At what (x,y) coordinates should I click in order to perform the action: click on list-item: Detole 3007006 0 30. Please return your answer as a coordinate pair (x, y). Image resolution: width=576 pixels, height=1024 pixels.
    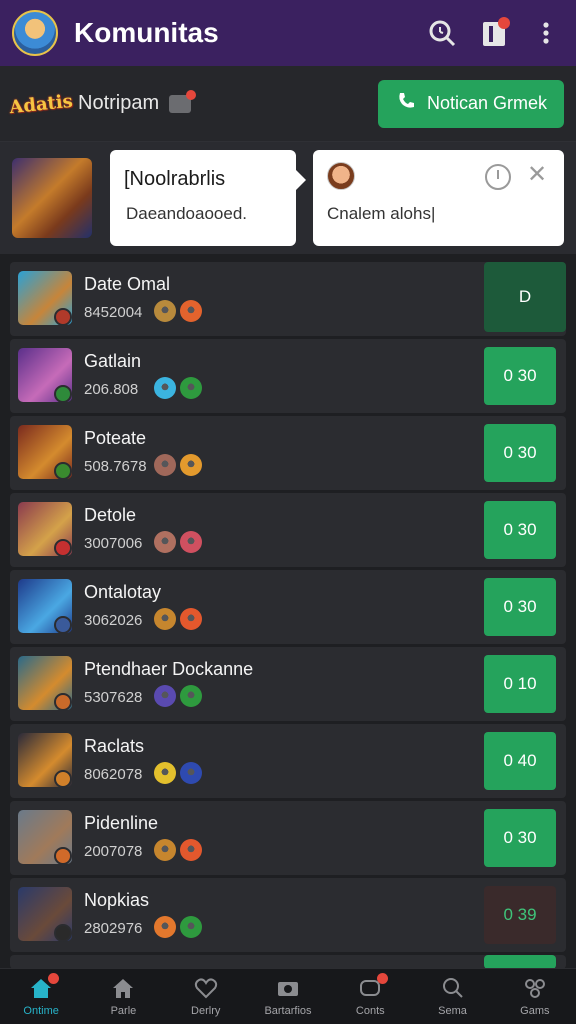
    Looking at the image, I should click on (288, 530).